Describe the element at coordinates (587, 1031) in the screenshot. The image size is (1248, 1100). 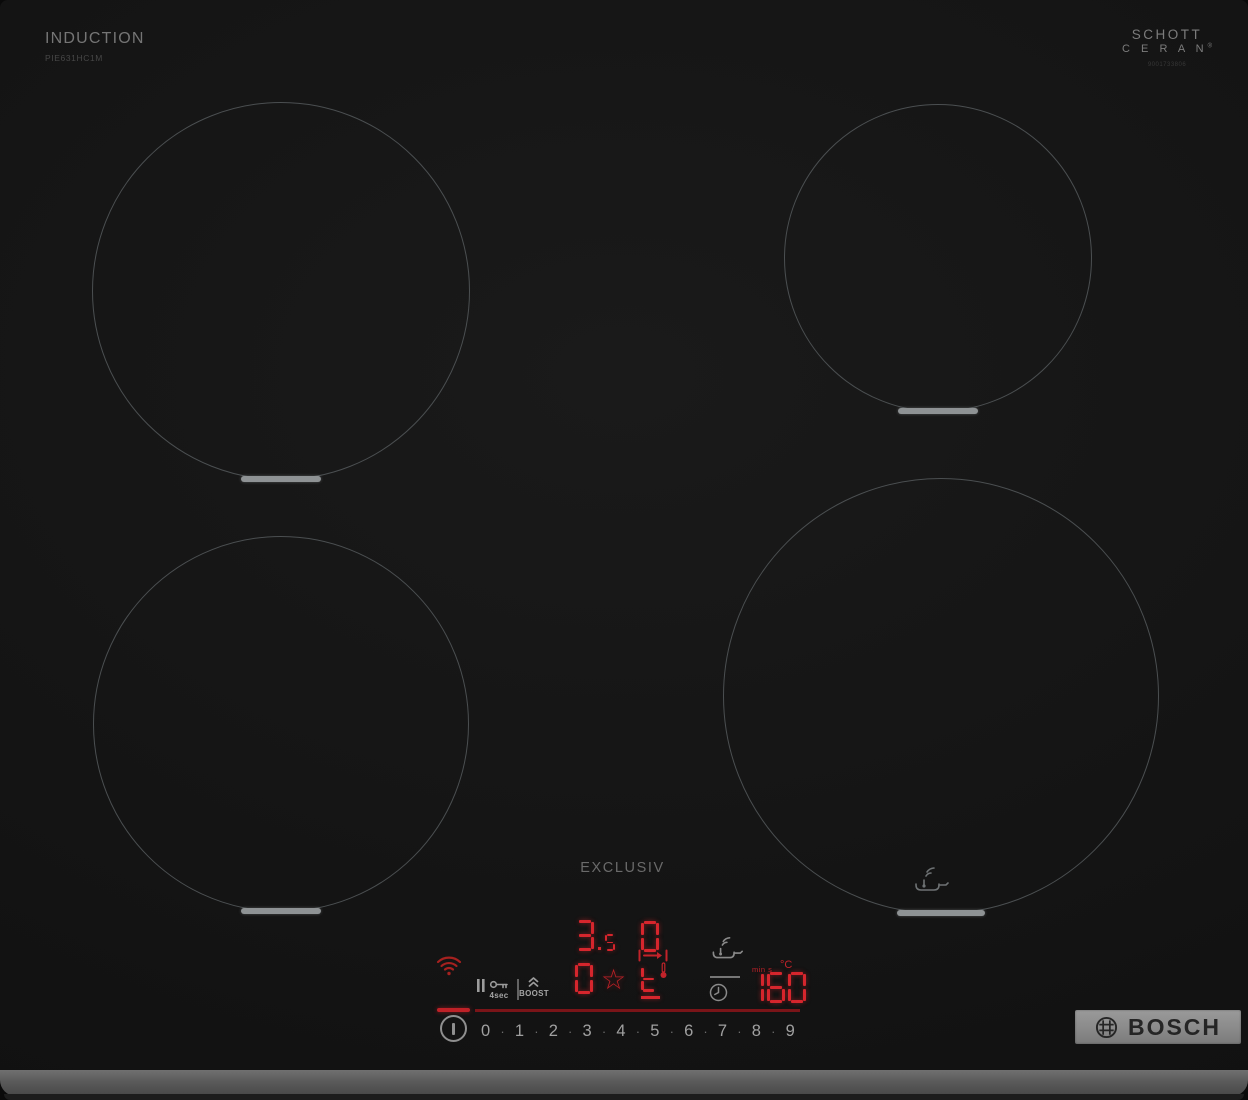
I see `power-level-3: 3` at that location.